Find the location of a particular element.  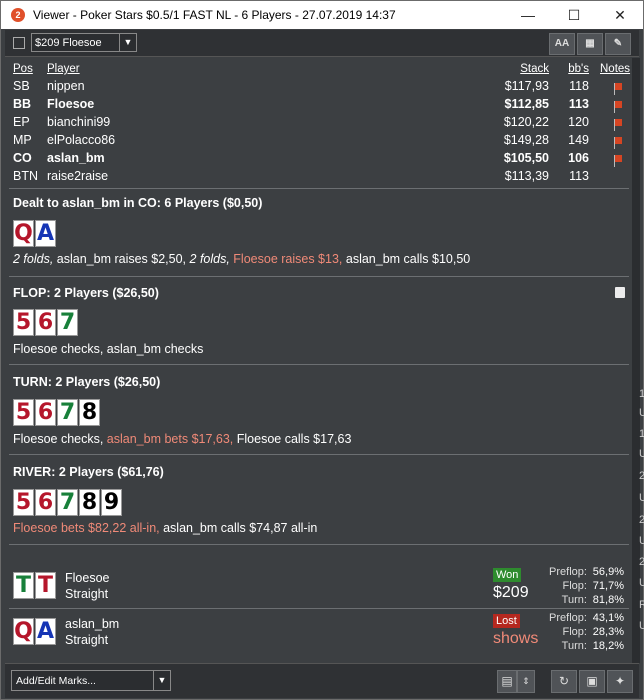

action-text: aslan_bm bets $17,63, is located at coordinates (168, 439).